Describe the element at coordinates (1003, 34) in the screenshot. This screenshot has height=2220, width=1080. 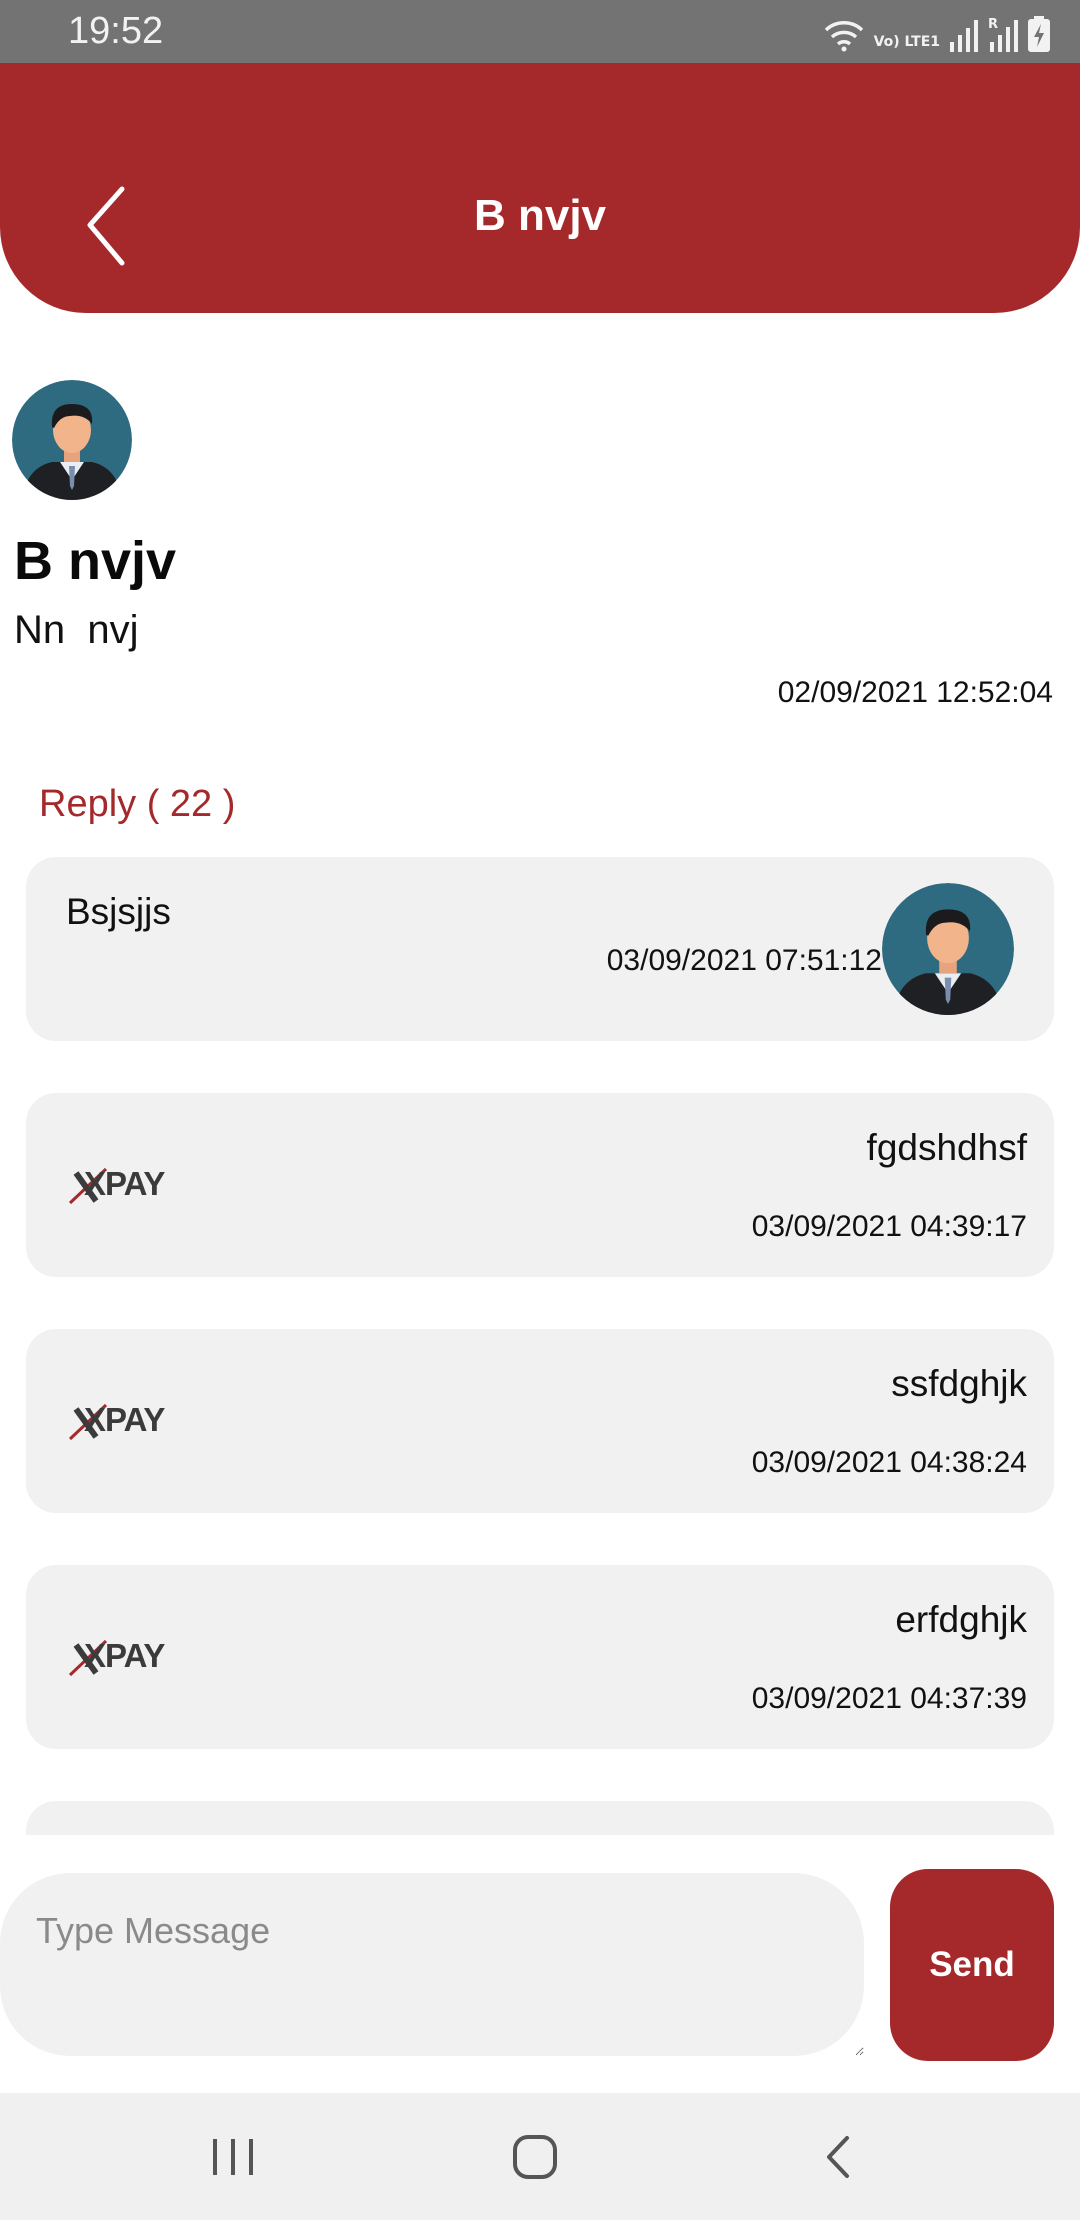
I see `roaming-signal-icon: R` at that location.